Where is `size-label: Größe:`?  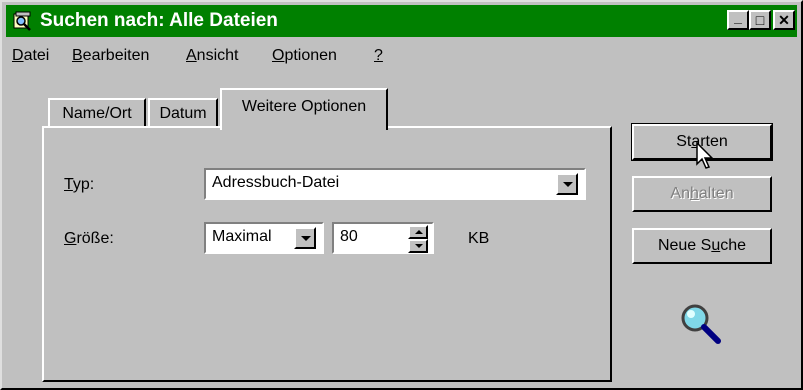
size-label: Größe: is located at coordinates (89, 238).